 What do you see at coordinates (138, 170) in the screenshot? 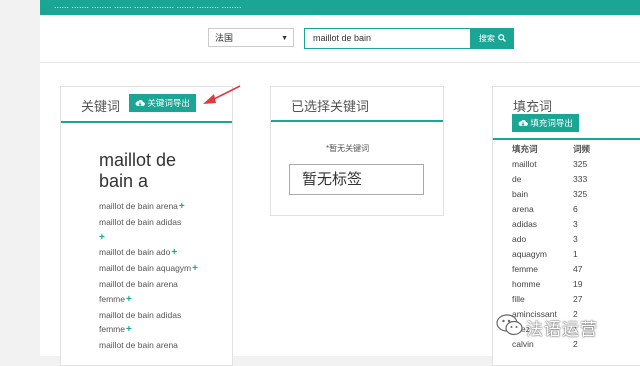
I see `main-keyword: maillot de bain a` at bounding box center [138, 170].